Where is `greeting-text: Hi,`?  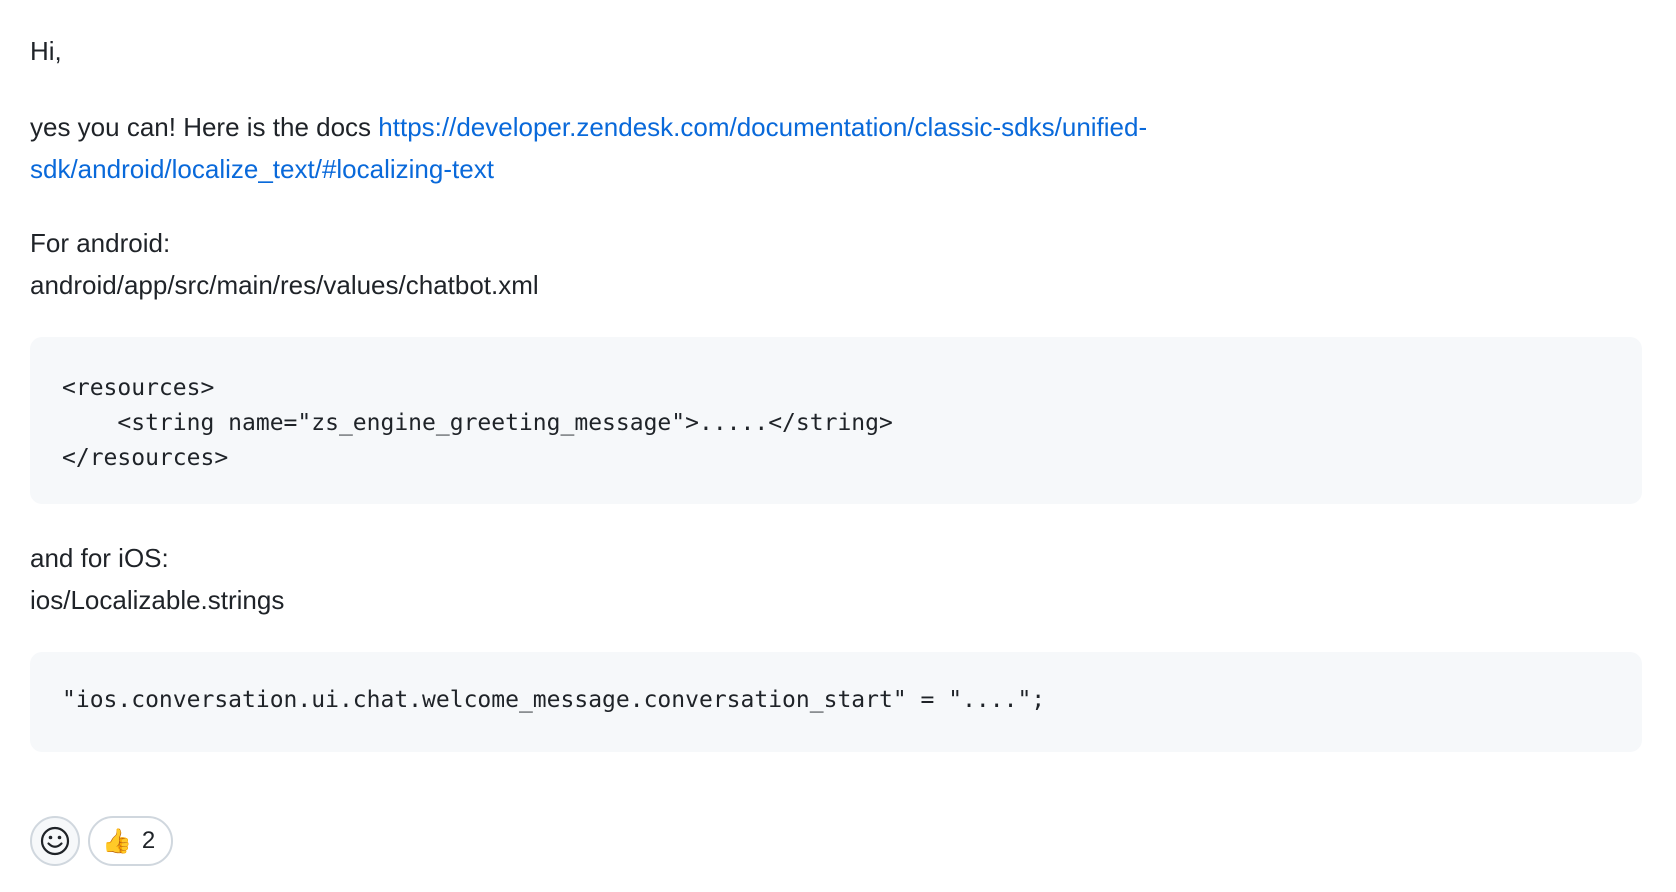
greeting-text: Hi, is located at coordinates (46, 51).